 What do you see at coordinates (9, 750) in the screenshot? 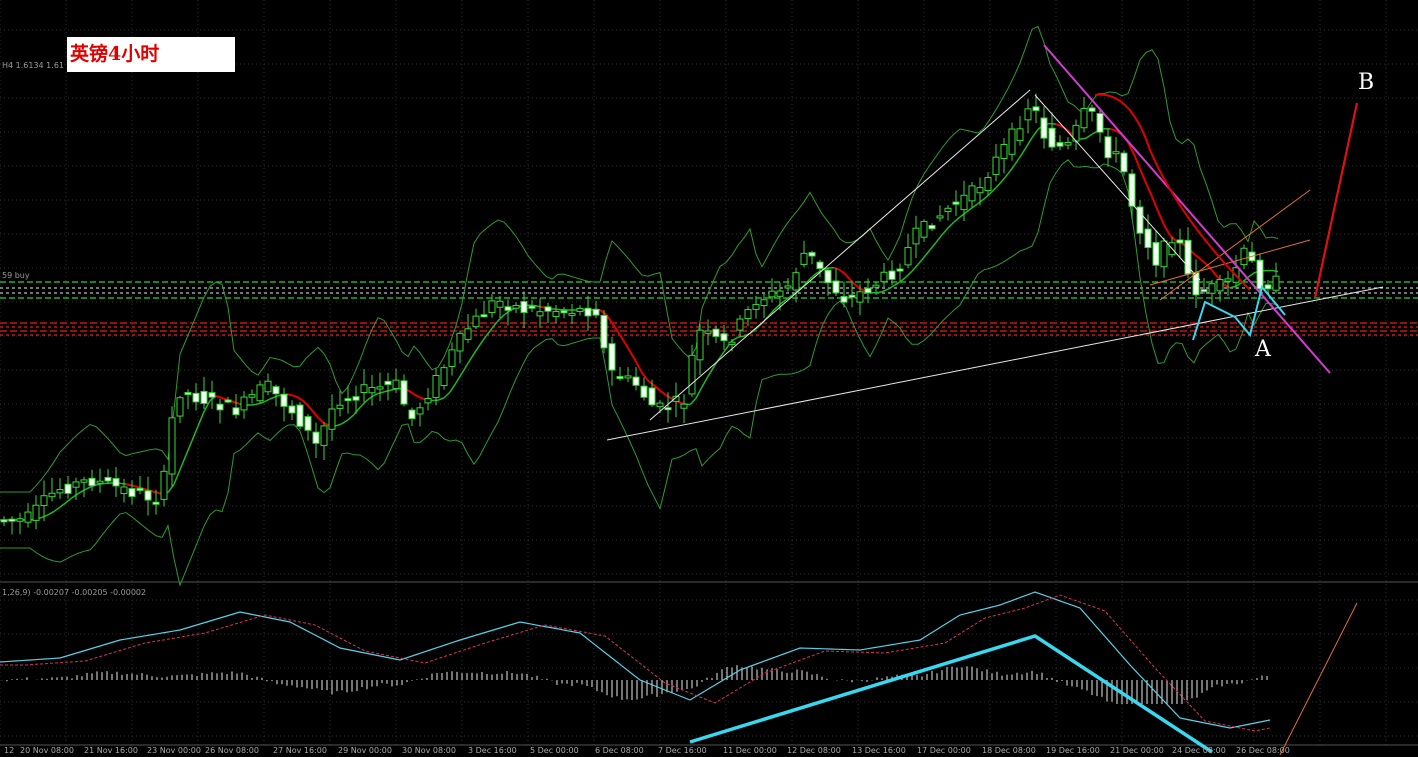
I see `x-tick-label: 12` at bounding box center [9, 750].